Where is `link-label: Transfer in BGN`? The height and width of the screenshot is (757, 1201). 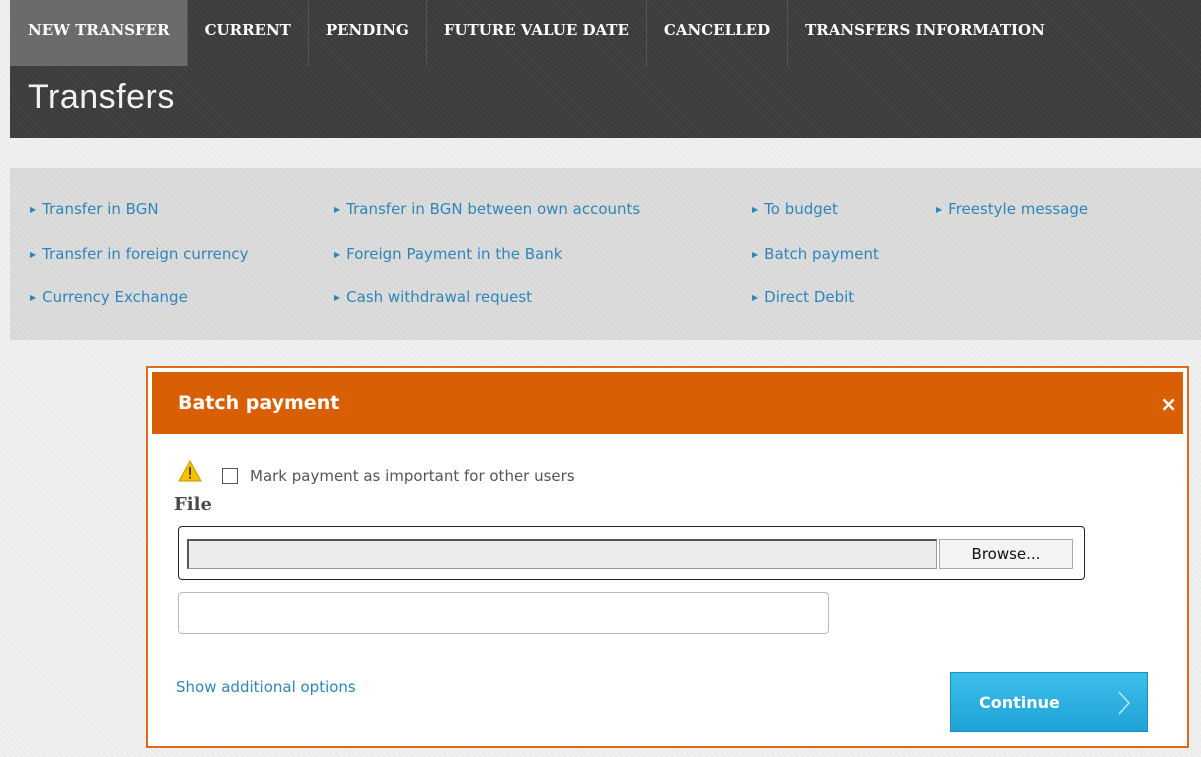 link-label: Transfer in BGN is located at coordinates (100, 209).